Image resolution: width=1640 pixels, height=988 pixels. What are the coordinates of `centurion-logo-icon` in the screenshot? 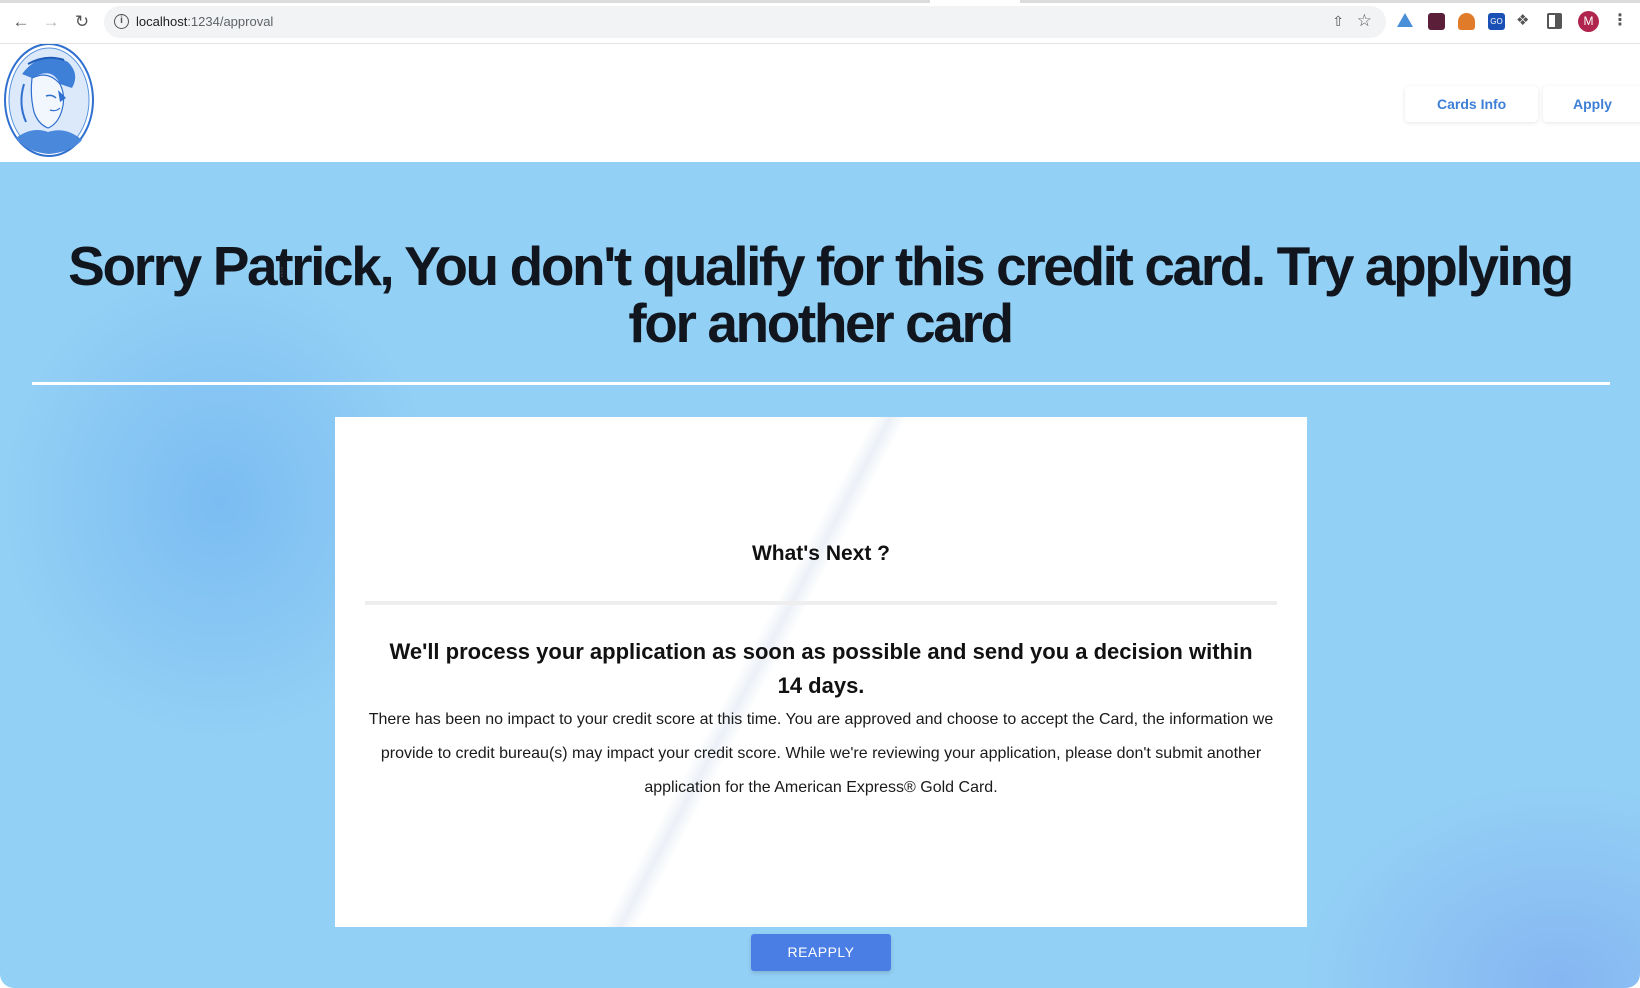 It's located at (49, 100).